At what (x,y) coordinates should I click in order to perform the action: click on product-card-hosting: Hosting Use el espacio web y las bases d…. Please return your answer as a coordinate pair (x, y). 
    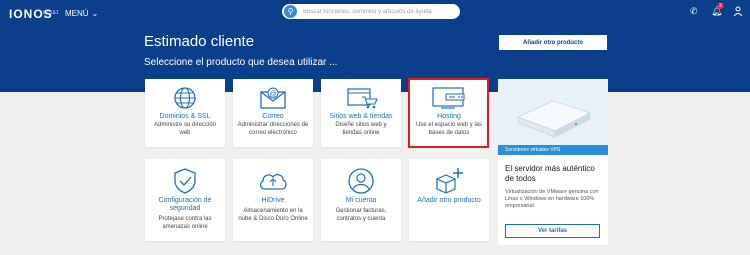
    Looking at the image, I should click on (449, 113).